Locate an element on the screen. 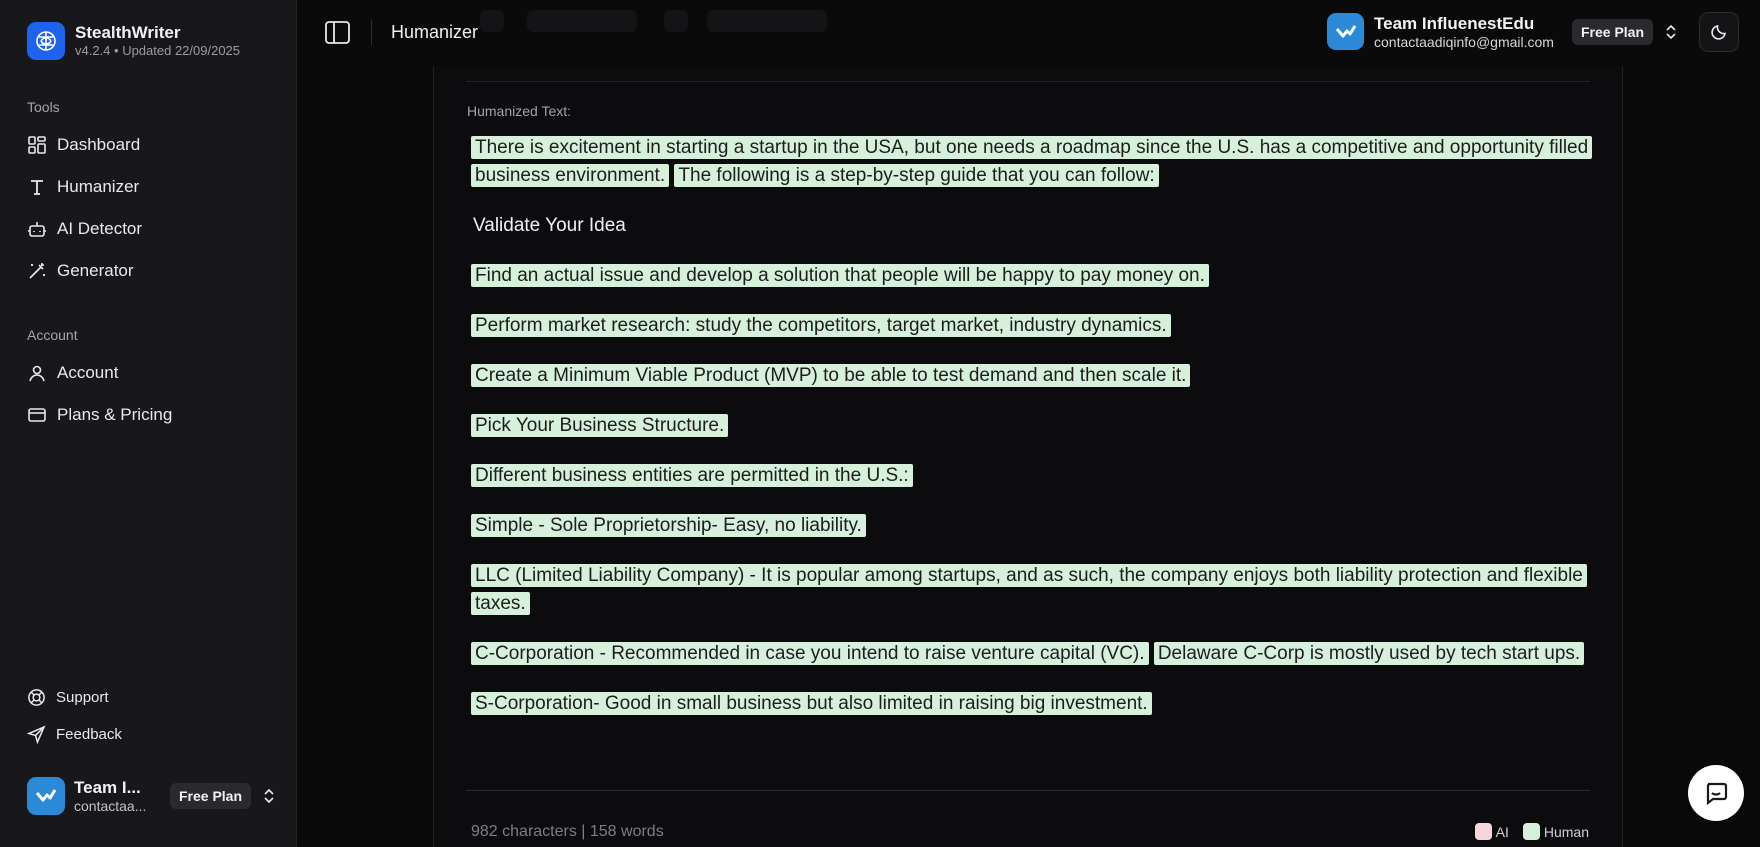  page-title: Humanizer is located at coordinates (435, 32).